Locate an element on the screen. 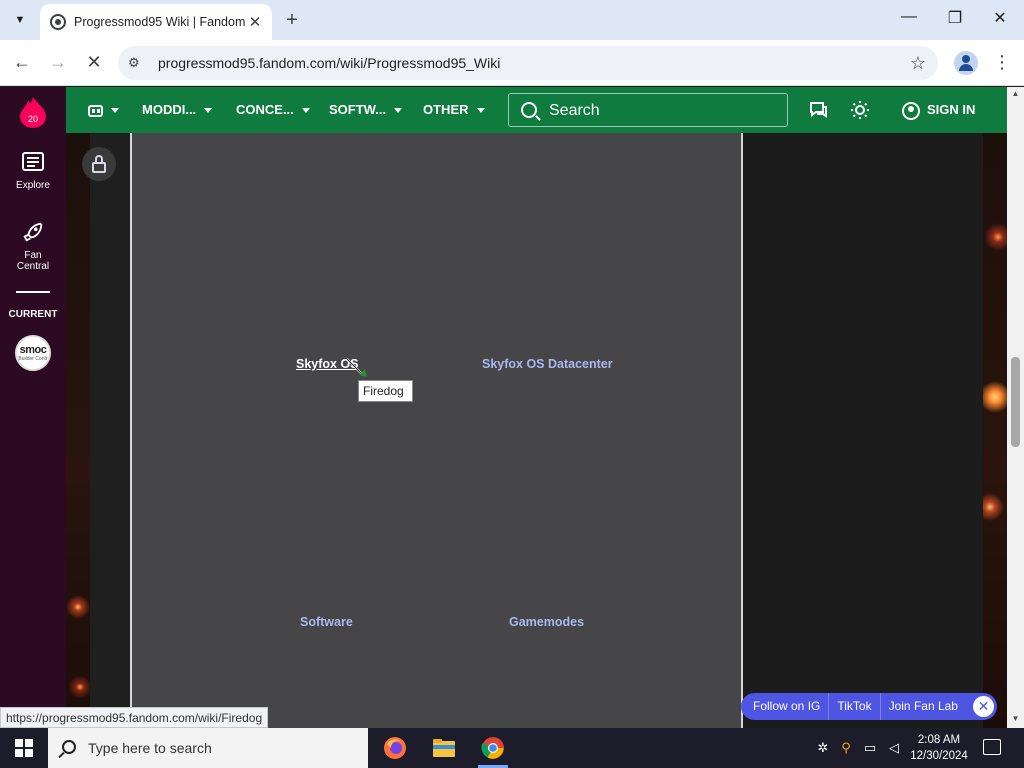  scroll-up-arrow-icon: ▲ is located at coordinates (1015, 93).